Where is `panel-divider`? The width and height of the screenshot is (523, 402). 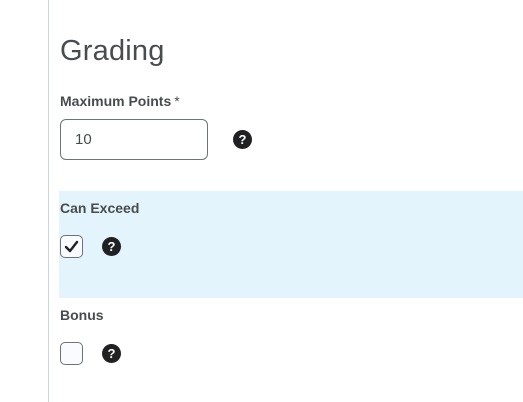
panel-divider is located at coordinates (48, 201).